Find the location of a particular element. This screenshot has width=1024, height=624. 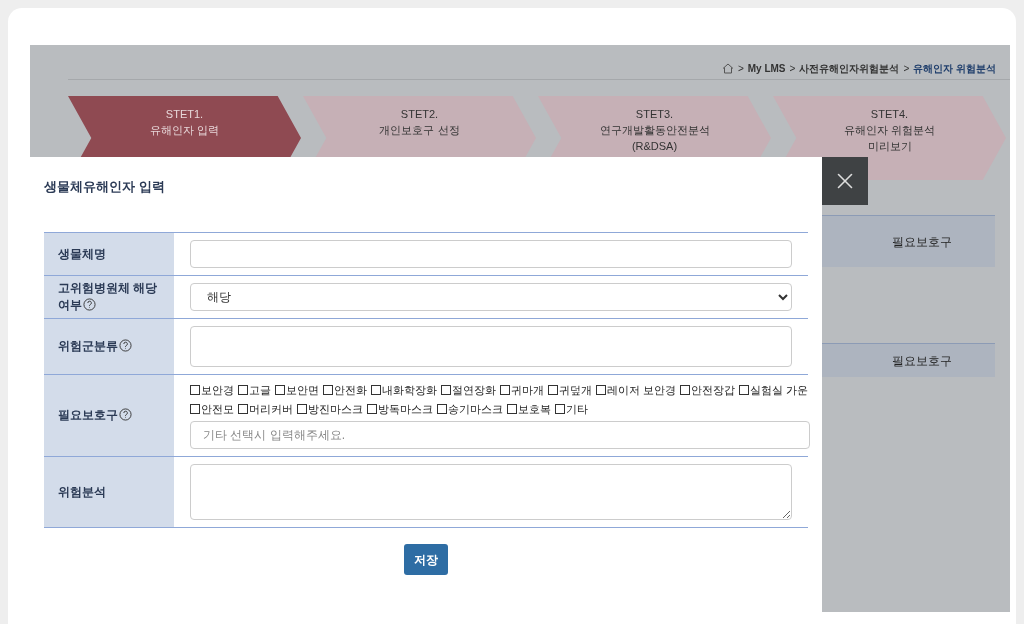

step-title: 연구개발활동안전분석 is located at coordinates (654, 130).